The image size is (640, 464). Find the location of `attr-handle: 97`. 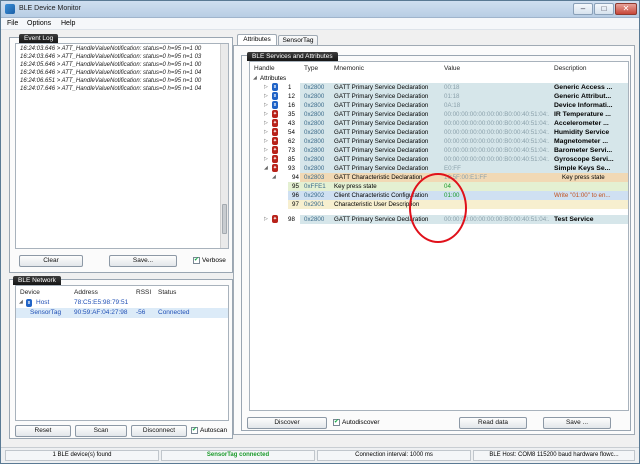

attr-handle: 97 is located at coordinates (295, 204).